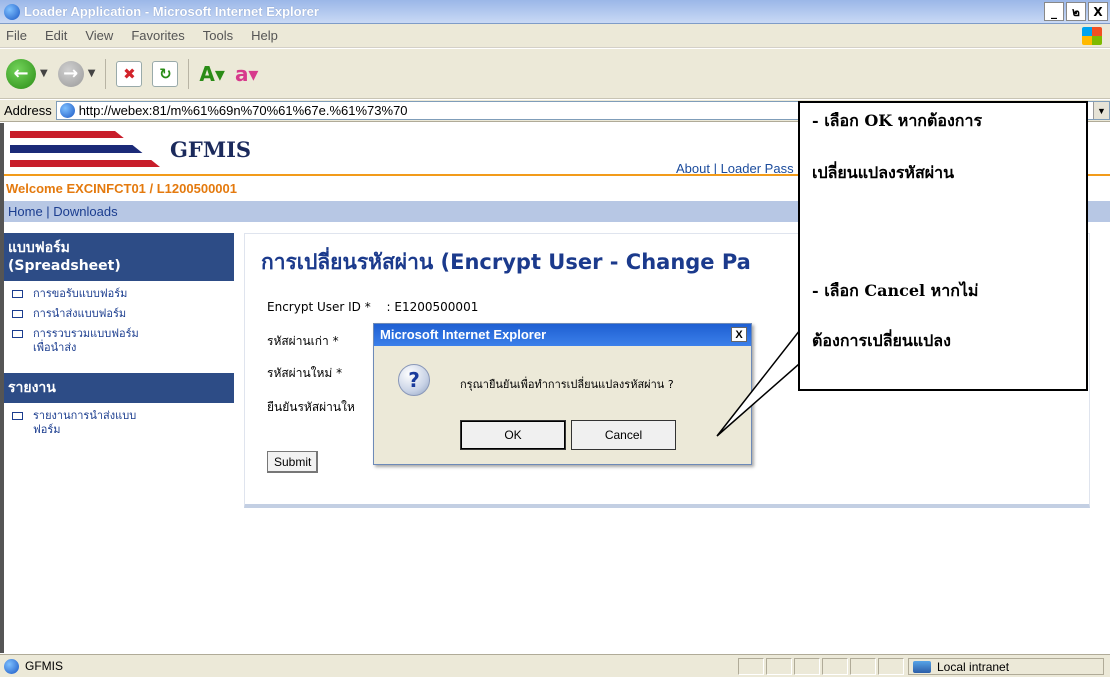 The width and height of the screenshot is (1110, 677). What do you see at coordinates (555, 74) in the screenshot?
I see `toolbar: ← ▼ → ▼ ✖ ↻ A▾ a▾` at bounding box center [555, 74].